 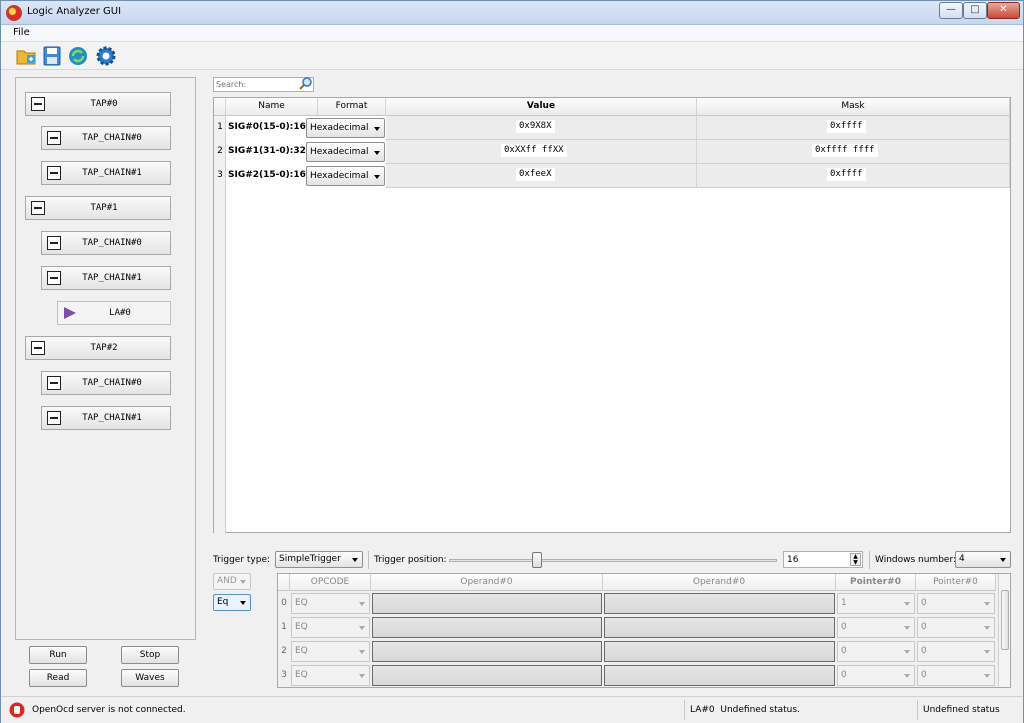 I want to click on separator, so click(x=368, y=560).